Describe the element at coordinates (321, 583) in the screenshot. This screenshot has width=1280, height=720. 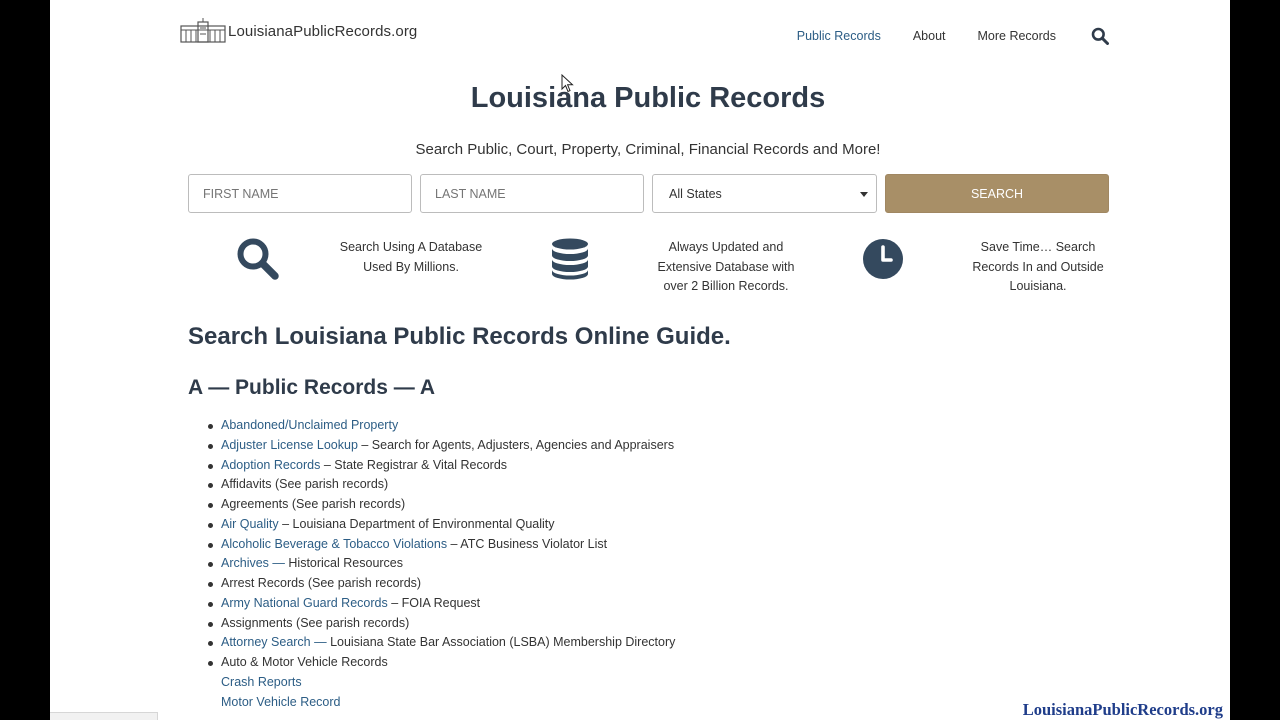
I see `record-text: Arrest Records (See parish records)` at that location.